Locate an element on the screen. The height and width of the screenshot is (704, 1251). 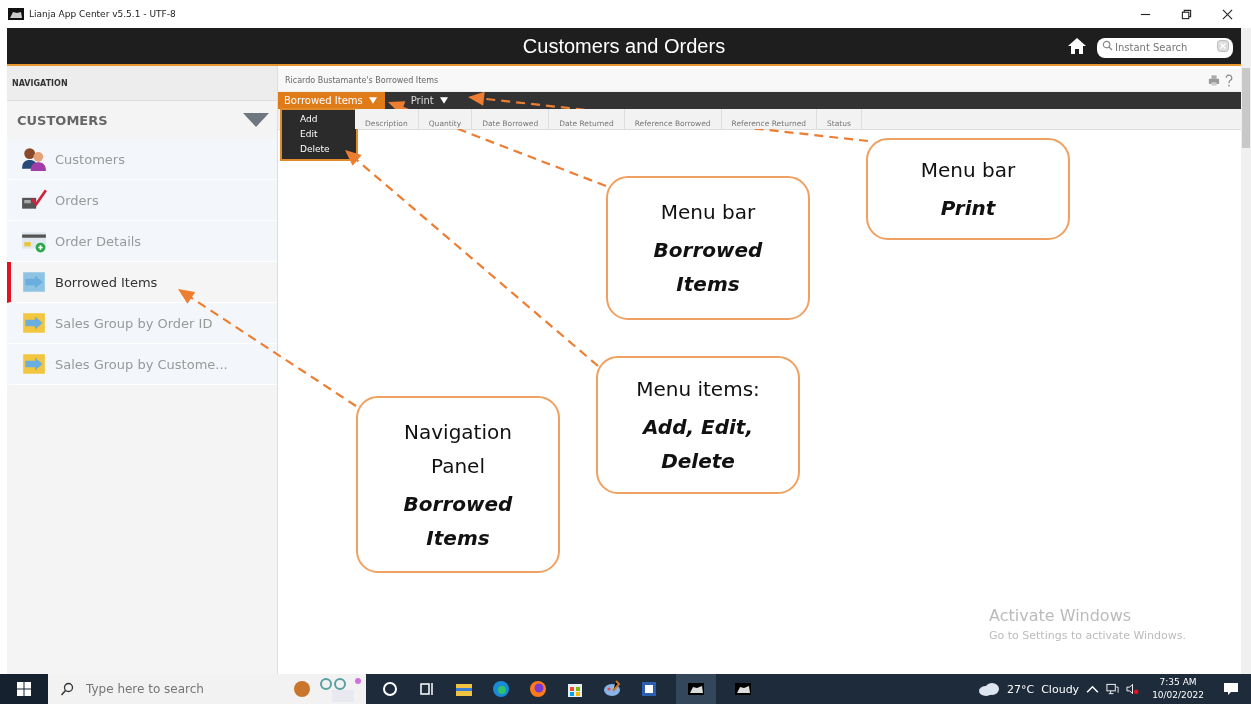
callout-title: Navigation Panel is located at coordinates (458, 449).